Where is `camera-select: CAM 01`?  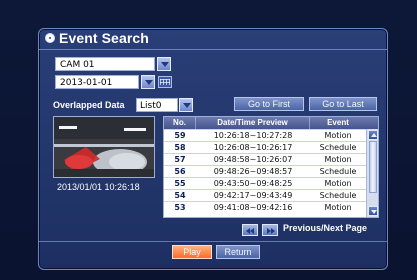 camera-select: CAM 01 is located at coordinates (105, 64).